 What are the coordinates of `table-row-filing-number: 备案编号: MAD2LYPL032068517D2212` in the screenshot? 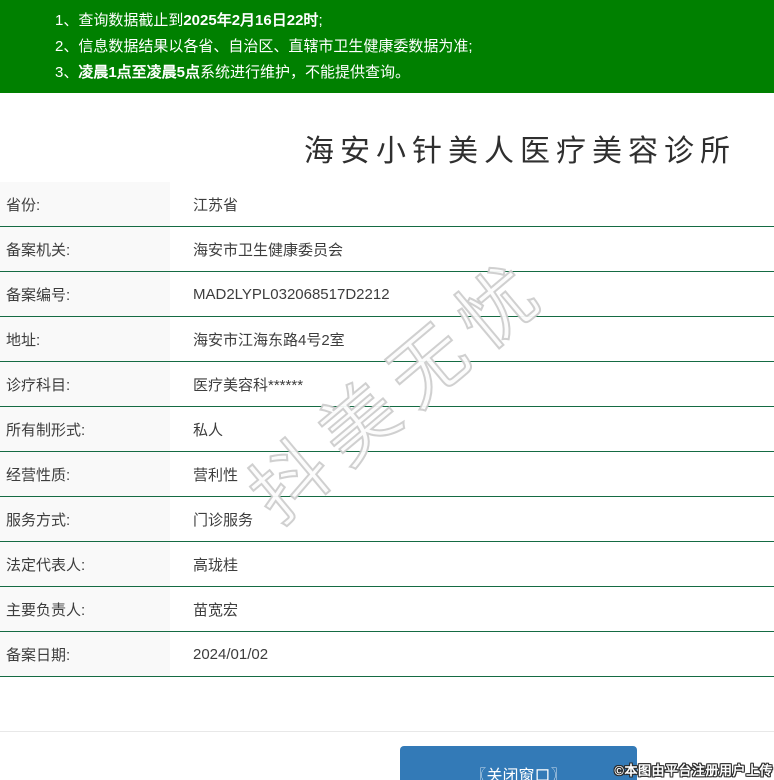 It's located at (387, 294).